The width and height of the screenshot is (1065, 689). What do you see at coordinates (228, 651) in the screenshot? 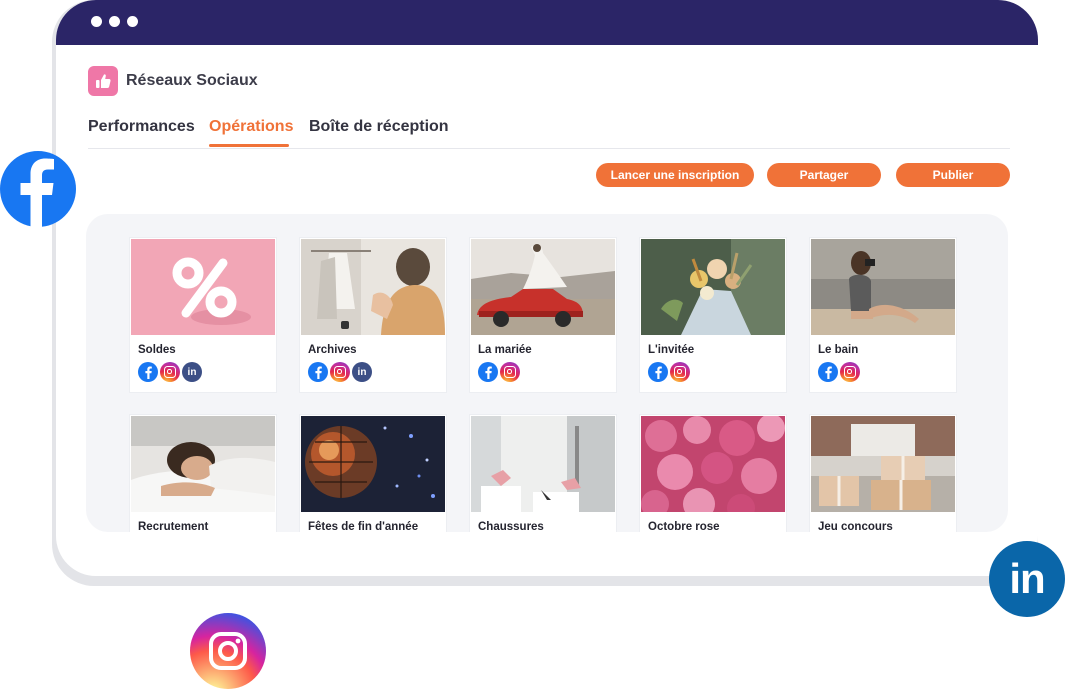
I see `instagram-logo-icon` at bounding box center [228, 651].